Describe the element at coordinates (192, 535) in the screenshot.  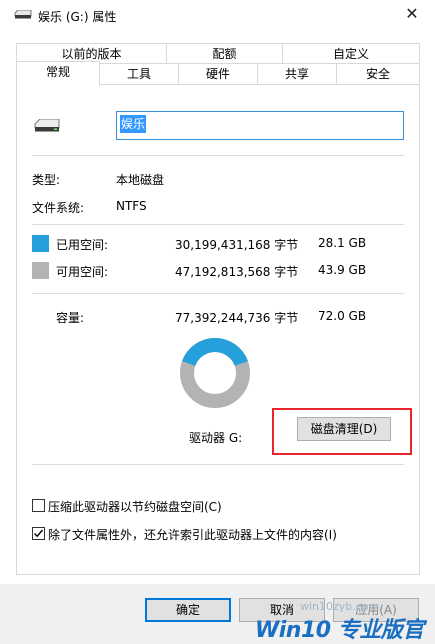
I see `index-label: 除了文件属性外，还允许索引此驱动器上文件的内容(I)` at that location.